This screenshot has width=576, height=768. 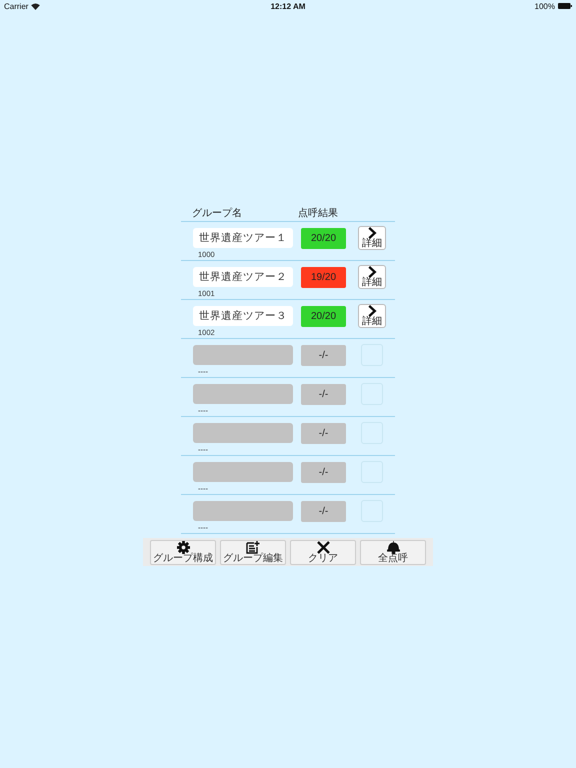 I want to click on wifi-icon, so click(x=35, y=6).